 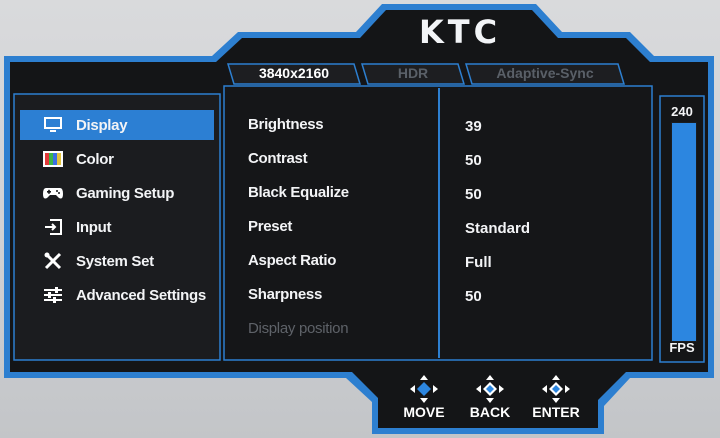 What do you see at coordinates (53, 193) in the screenshot?
I see `gamepad-icon` at bounding box center [53, 193].